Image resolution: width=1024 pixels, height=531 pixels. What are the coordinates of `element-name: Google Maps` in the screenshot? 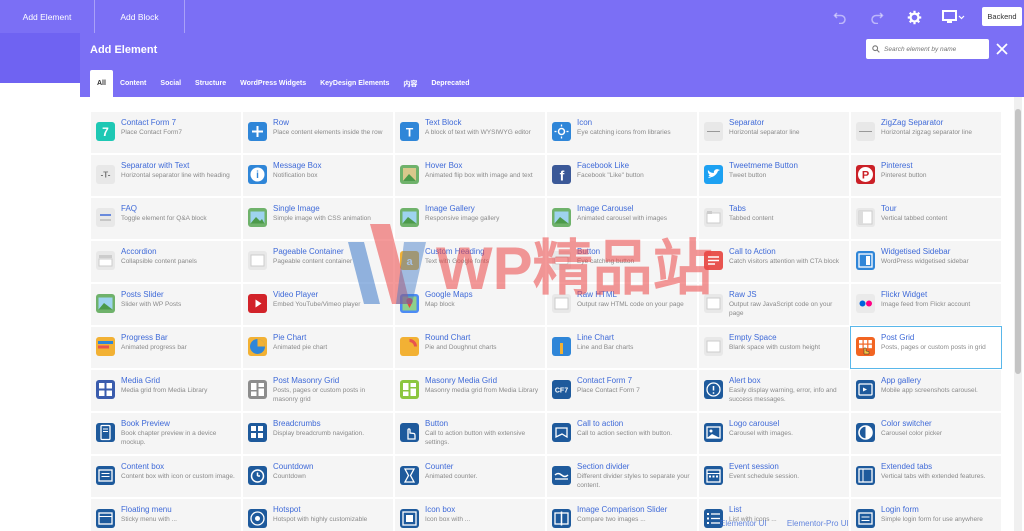 It's located at (449, 294).